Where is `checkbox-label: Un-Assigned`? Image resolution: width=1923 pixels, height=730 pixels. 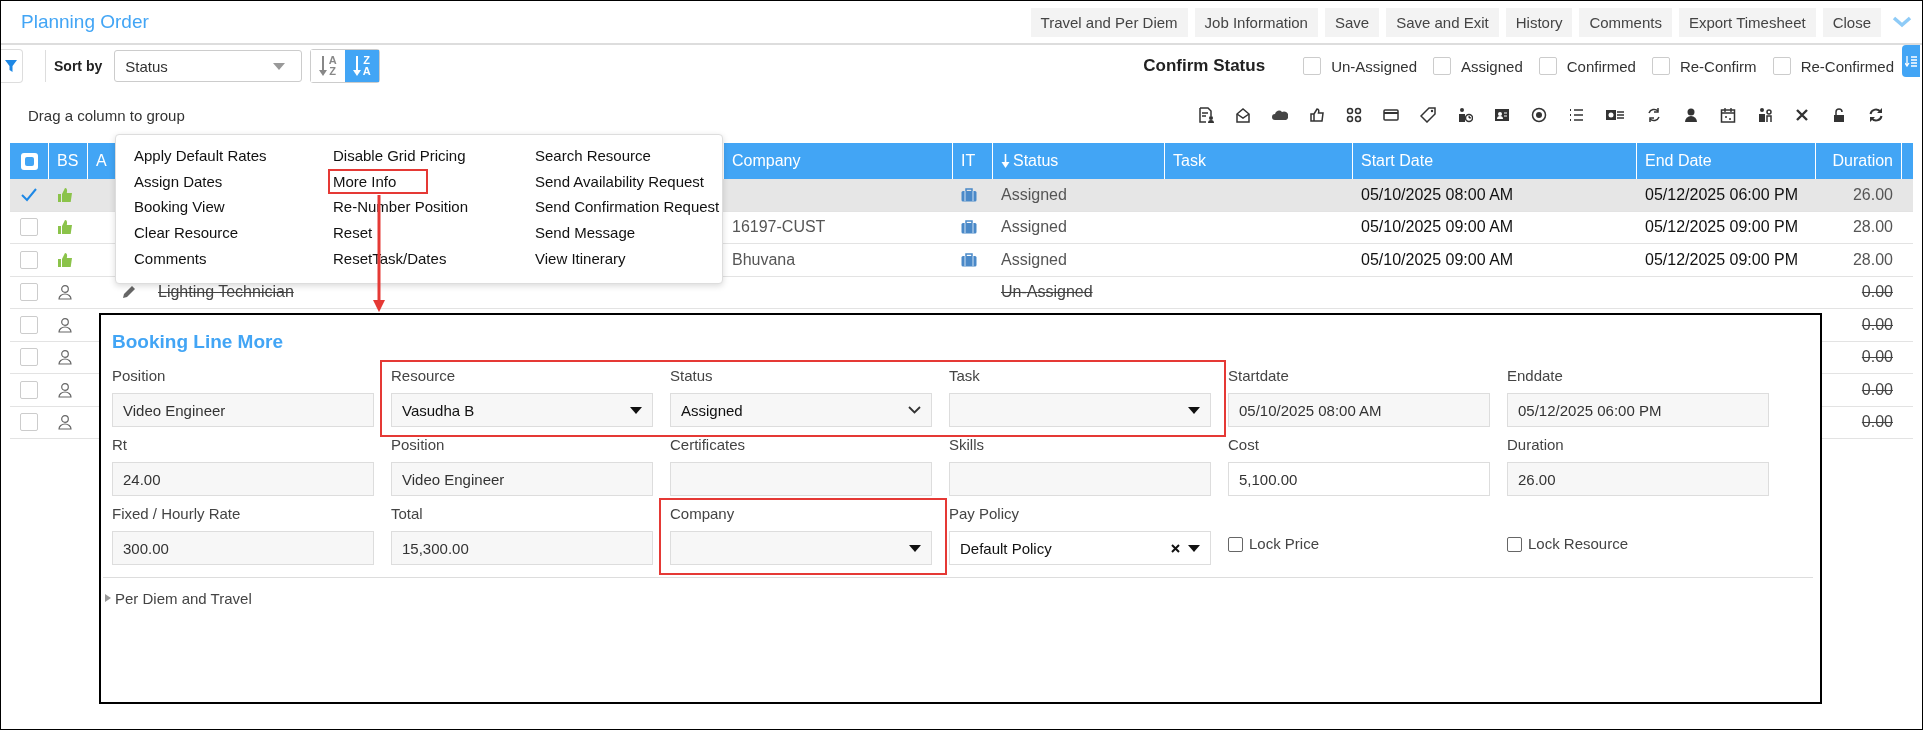 checkbox-label: Un-Assigned is located at coordinates (1374, 66).